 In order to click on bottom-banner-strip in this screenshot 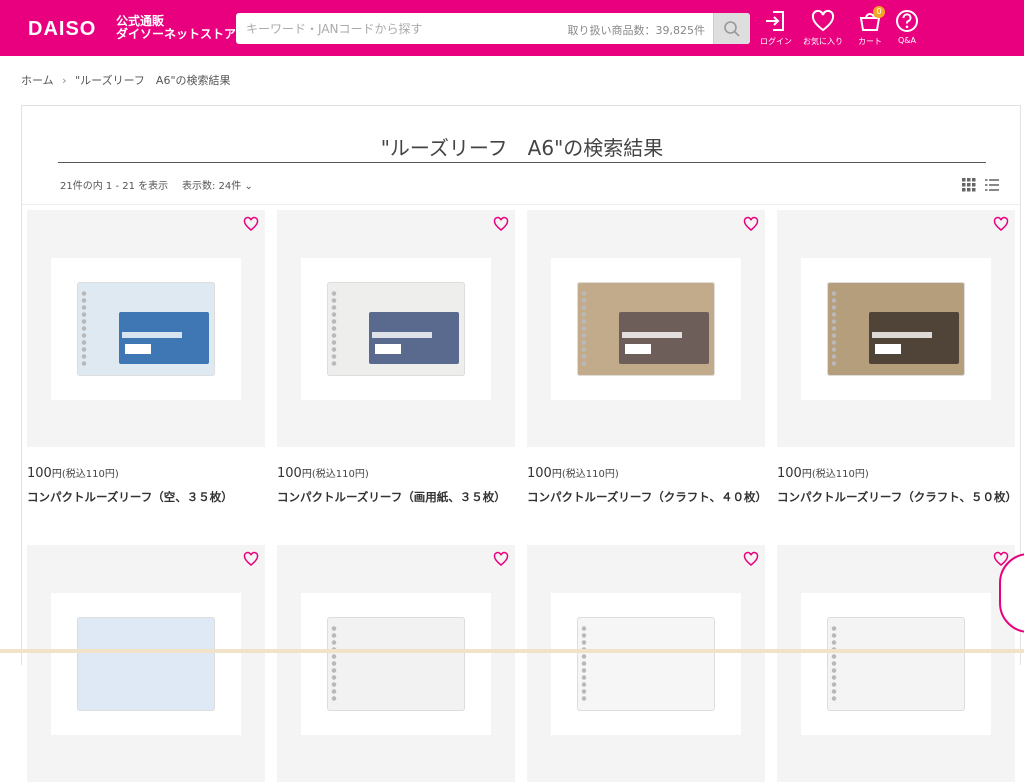, I will do `click(512, 651)`.